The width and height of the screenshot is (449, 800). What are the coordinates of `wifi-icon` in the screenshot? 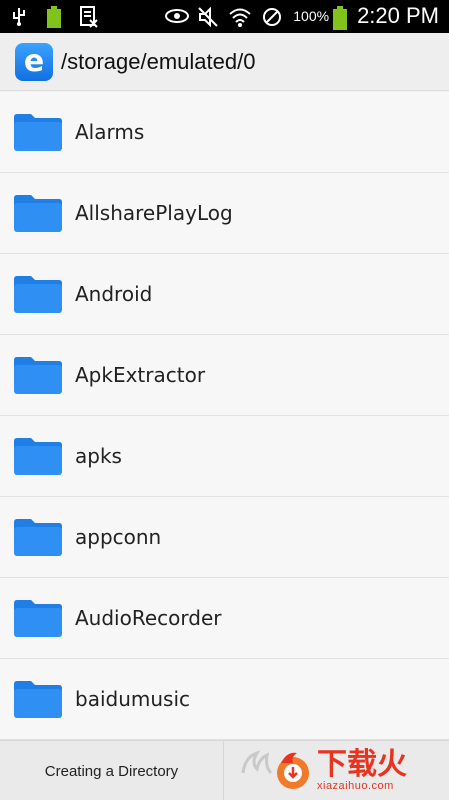 It's located at (240, 16).